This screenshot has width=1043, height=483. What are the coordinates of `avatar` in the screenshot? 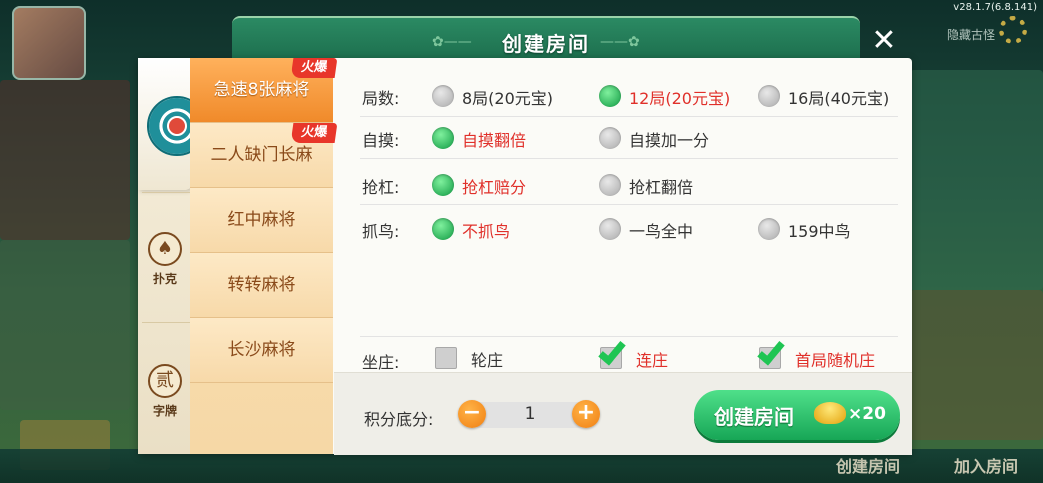 It's located at (49, 43).